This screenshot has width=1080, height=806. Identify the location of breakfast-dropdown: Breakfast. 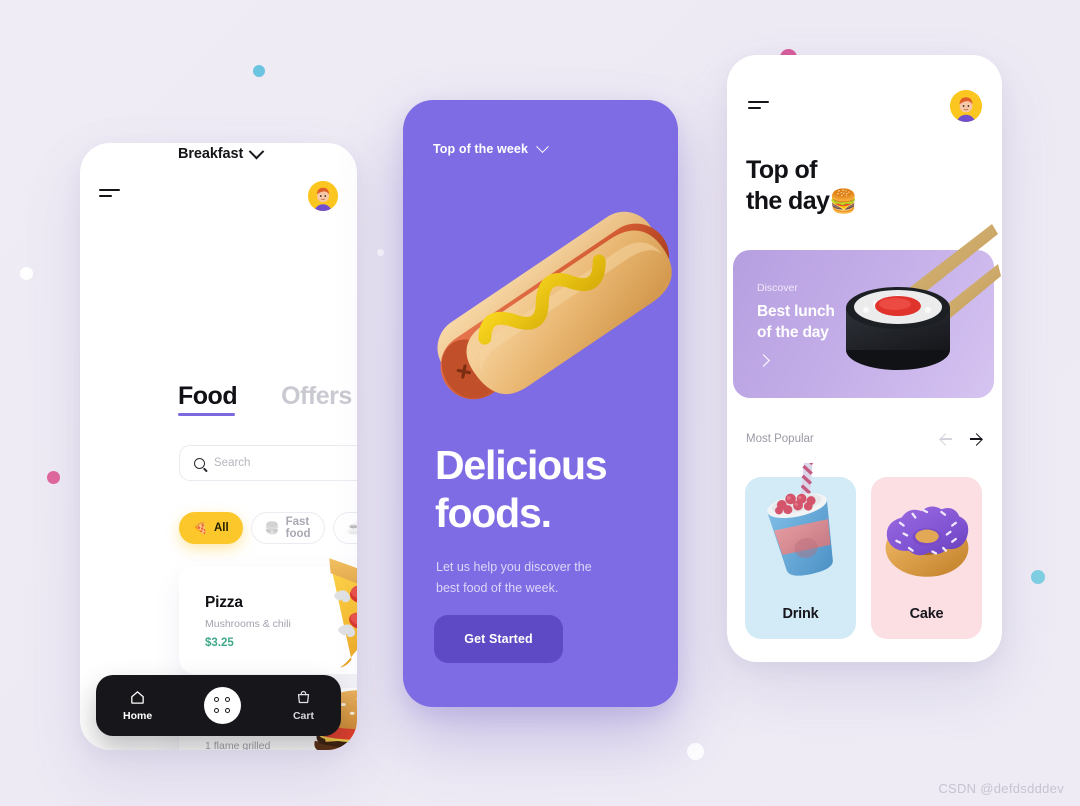
(221, 152).